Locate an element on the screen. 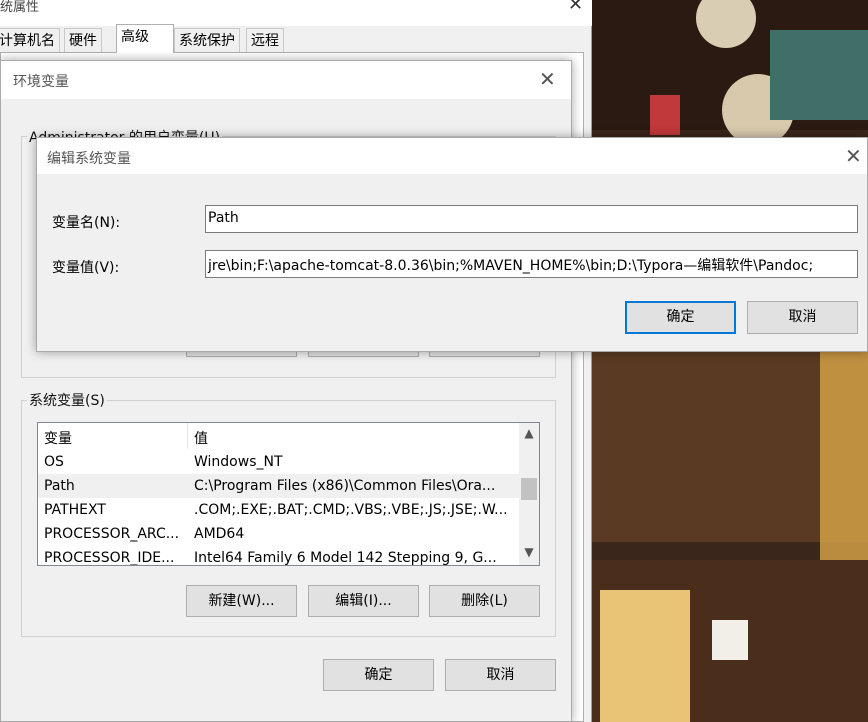 The width and height of the screenshot is (868, 722). edit-dialog-titlebar: 编辑系统变量 ✕ is located at coordinates (452, 156).